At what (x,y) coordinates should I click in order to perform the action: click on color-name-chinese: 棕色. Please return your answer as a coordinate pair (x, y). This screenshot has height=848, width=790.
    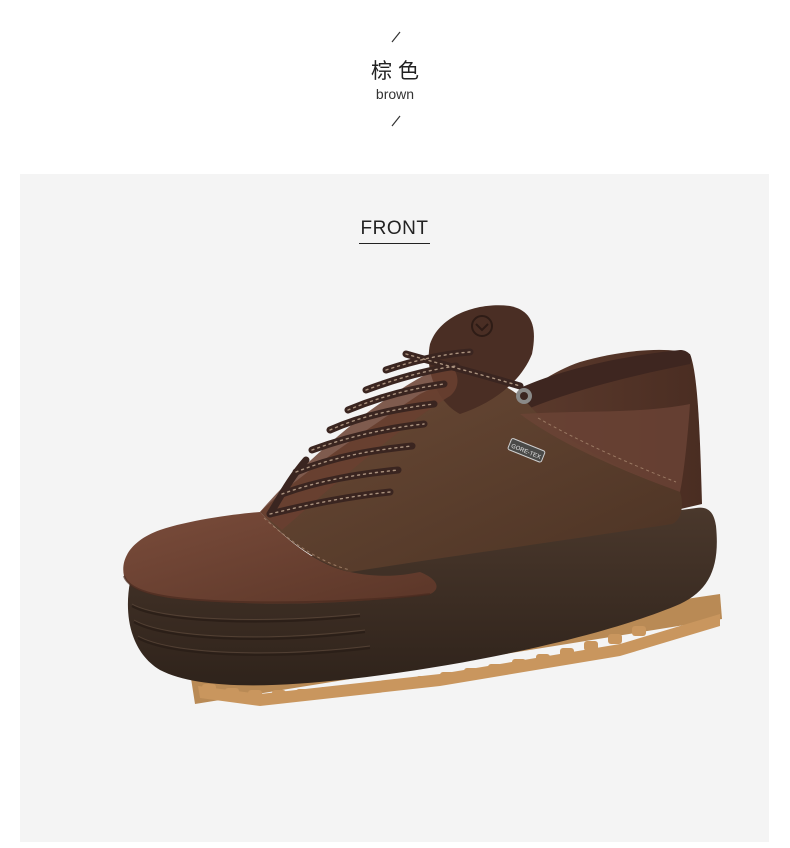
    Looking at the image, I should click on (398, 71).